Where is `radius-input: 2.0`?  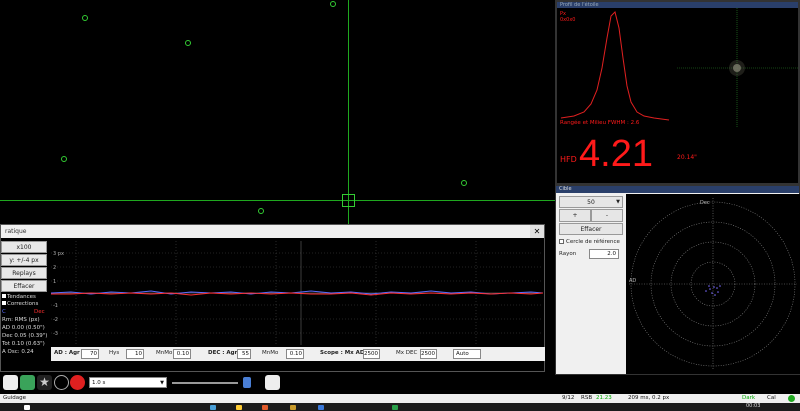
radius-input: 2.0 is located at coordinates (604, 254).